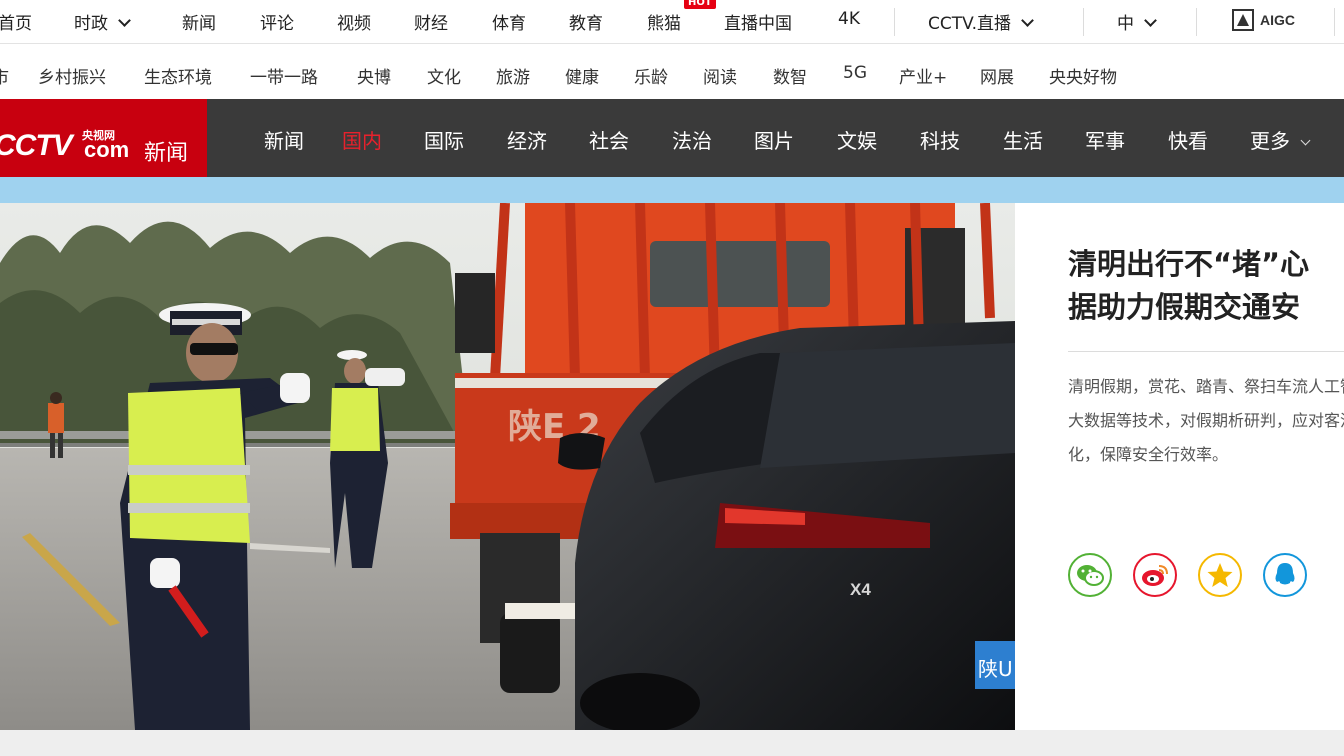  I want to click on logo-news-text: 新闻, so click(166, 153).